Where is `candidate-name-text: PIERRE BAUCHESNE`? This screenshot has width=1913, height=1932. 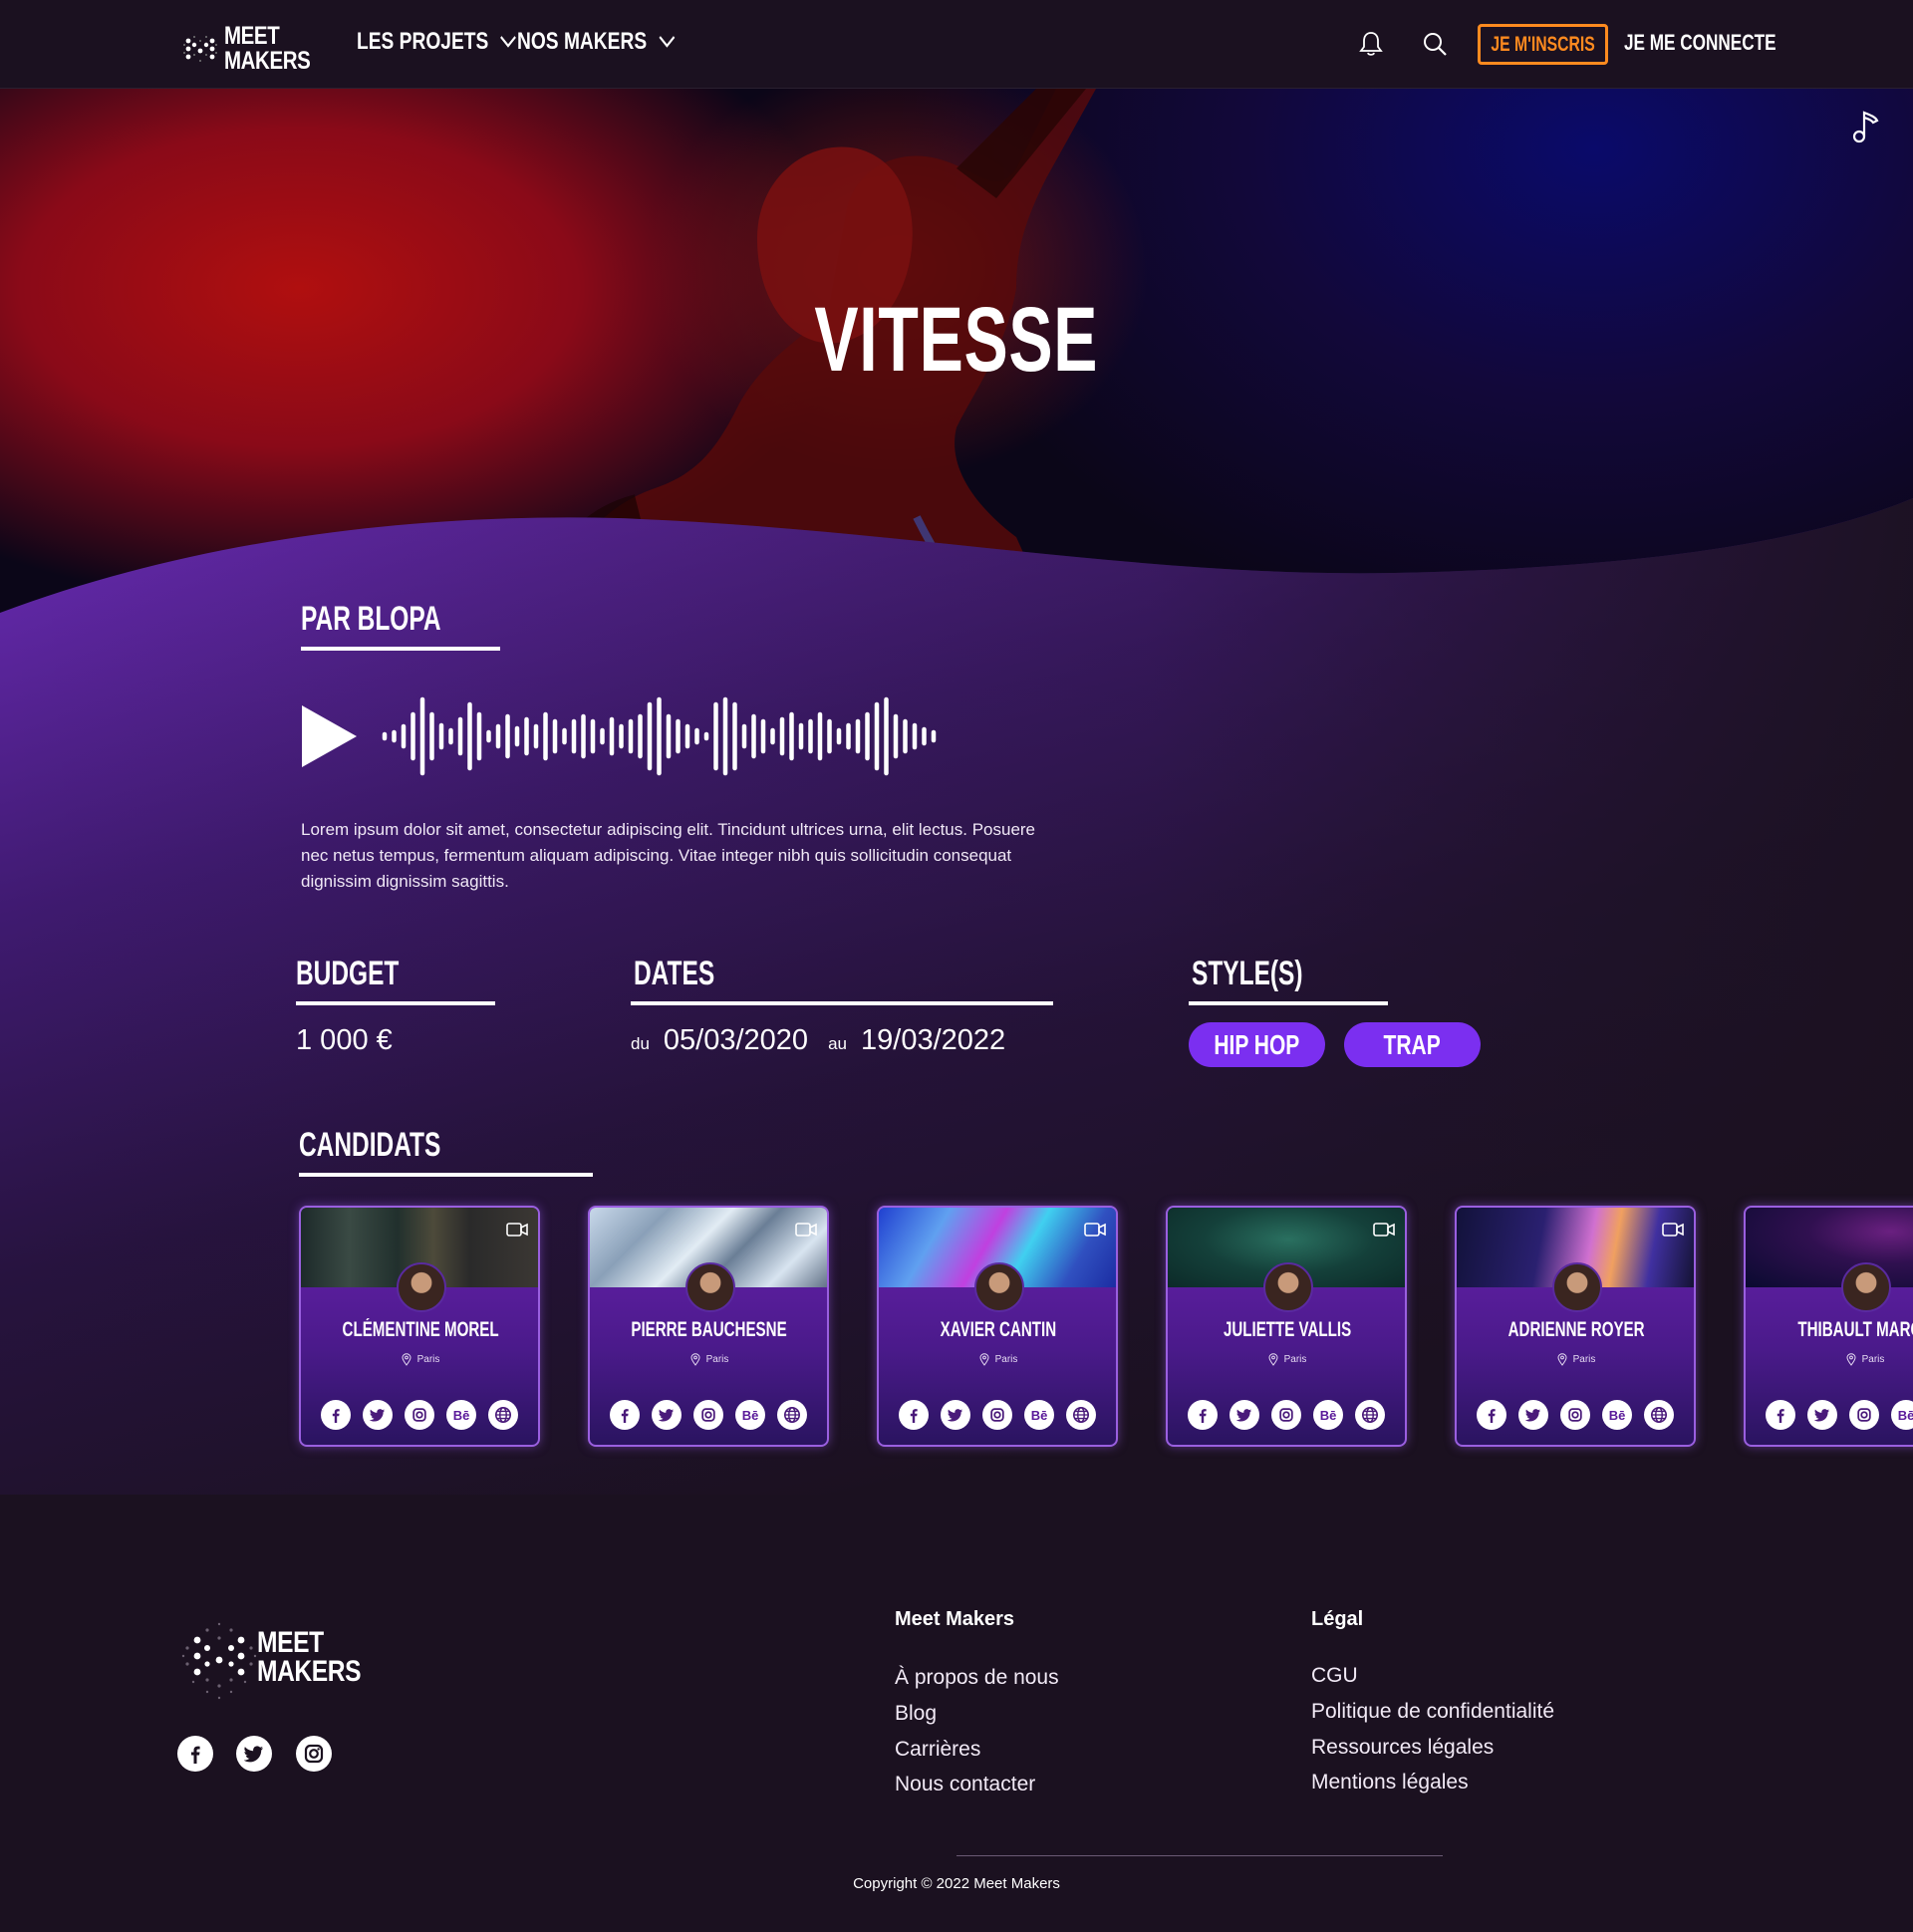 candidate-name-text: PIERRE BAUCHESNE is located at coordinates (709, 1329).